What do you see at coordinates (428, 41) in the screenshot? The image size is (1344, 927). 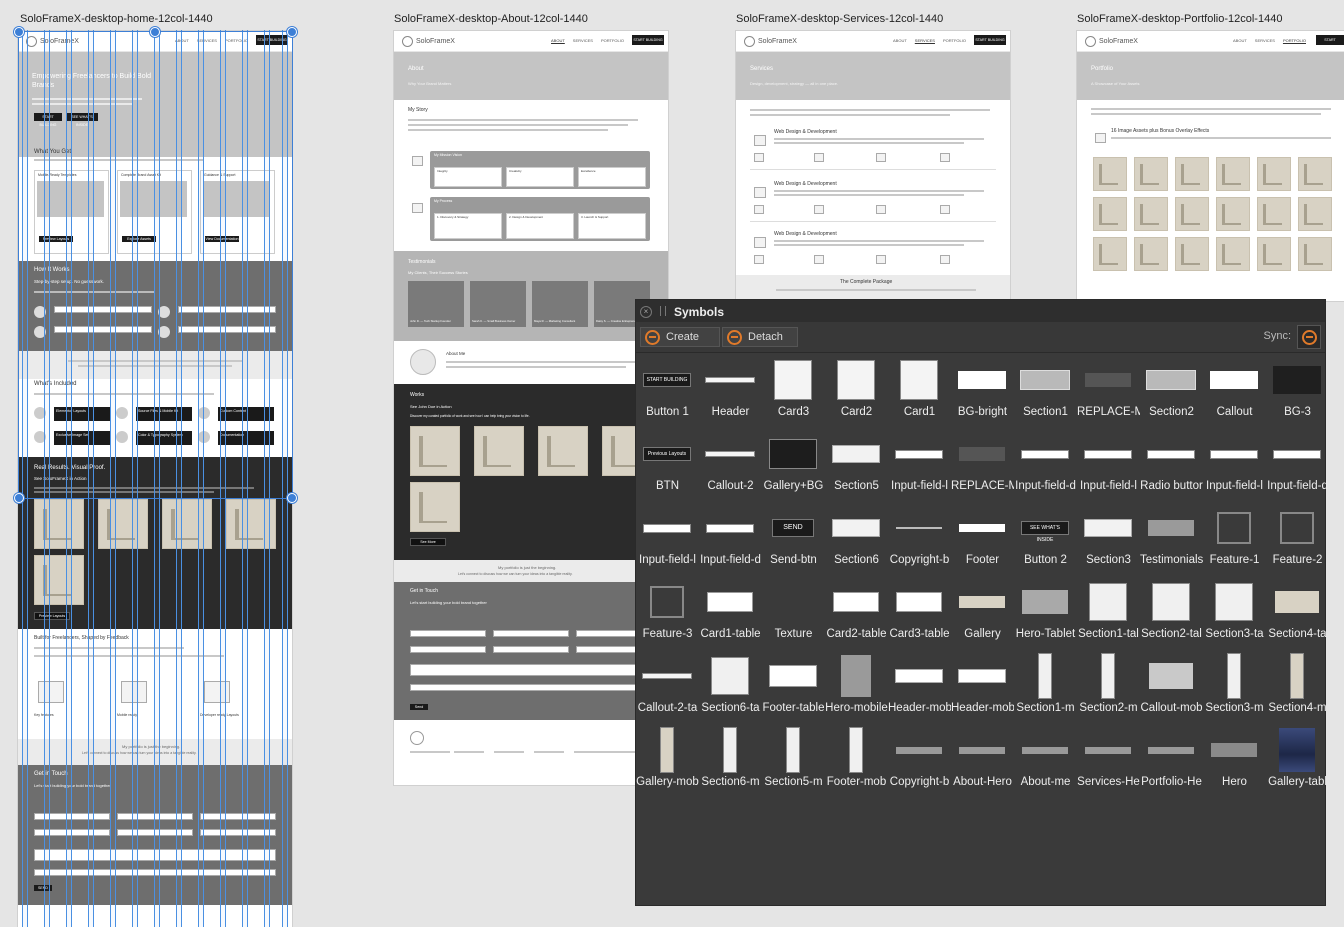 I see `about-logo: SoloFrameX` at bounding box center [428, 41].